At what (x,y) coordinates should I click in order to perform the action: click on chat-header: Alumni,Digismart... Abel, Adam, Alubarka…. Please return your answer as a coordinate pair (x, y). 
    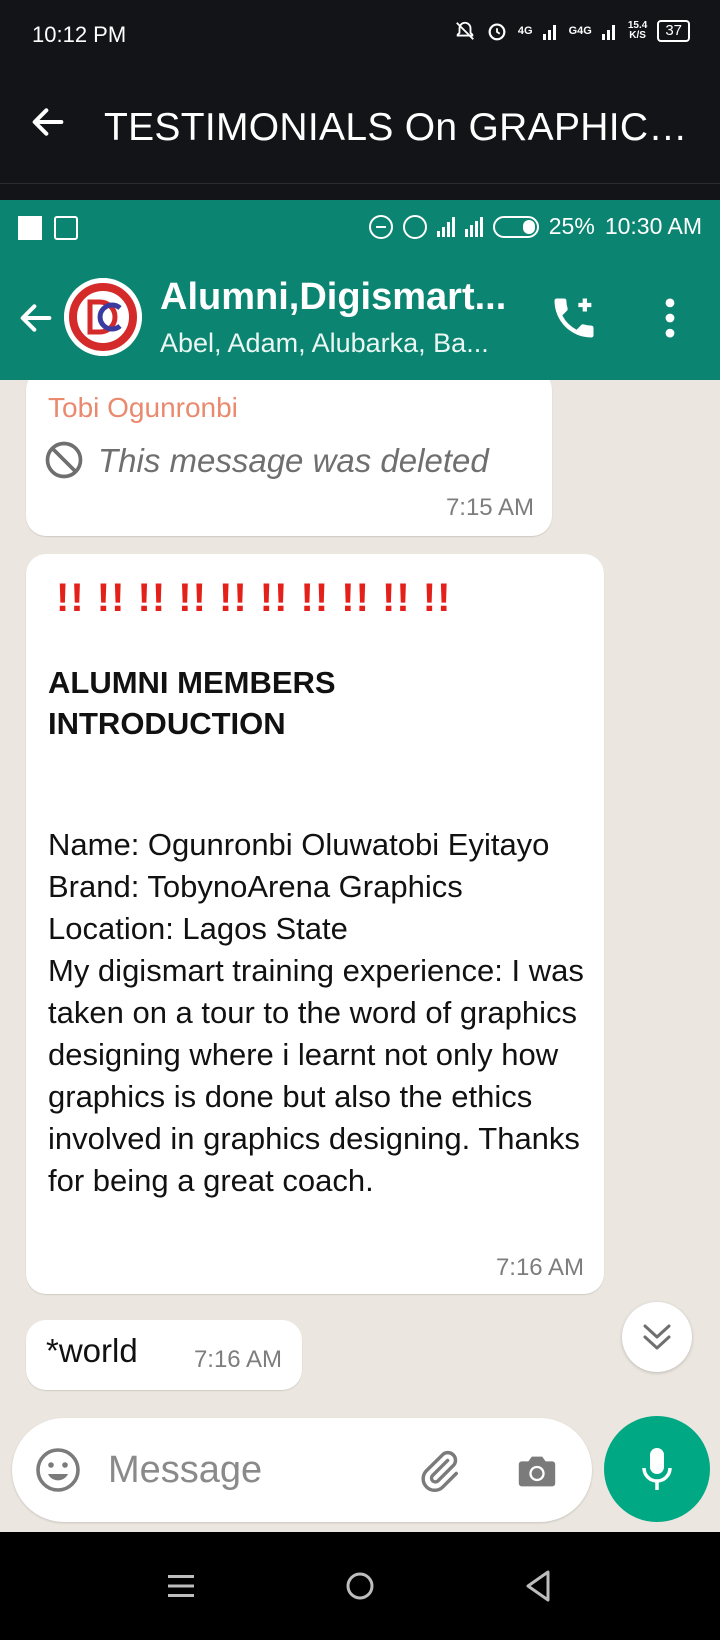
    Looking at the image, I should click on (360, 318).